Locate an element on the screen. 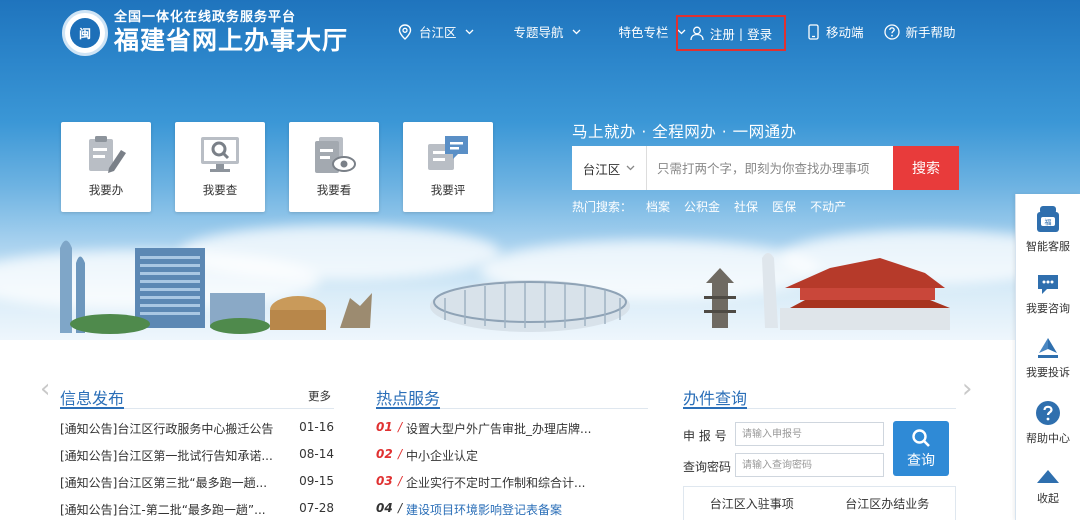 Image resolution: width=1080 pixels, height=520 pixels. carousel-next-arrow: › is located at coordinates (967, 389).